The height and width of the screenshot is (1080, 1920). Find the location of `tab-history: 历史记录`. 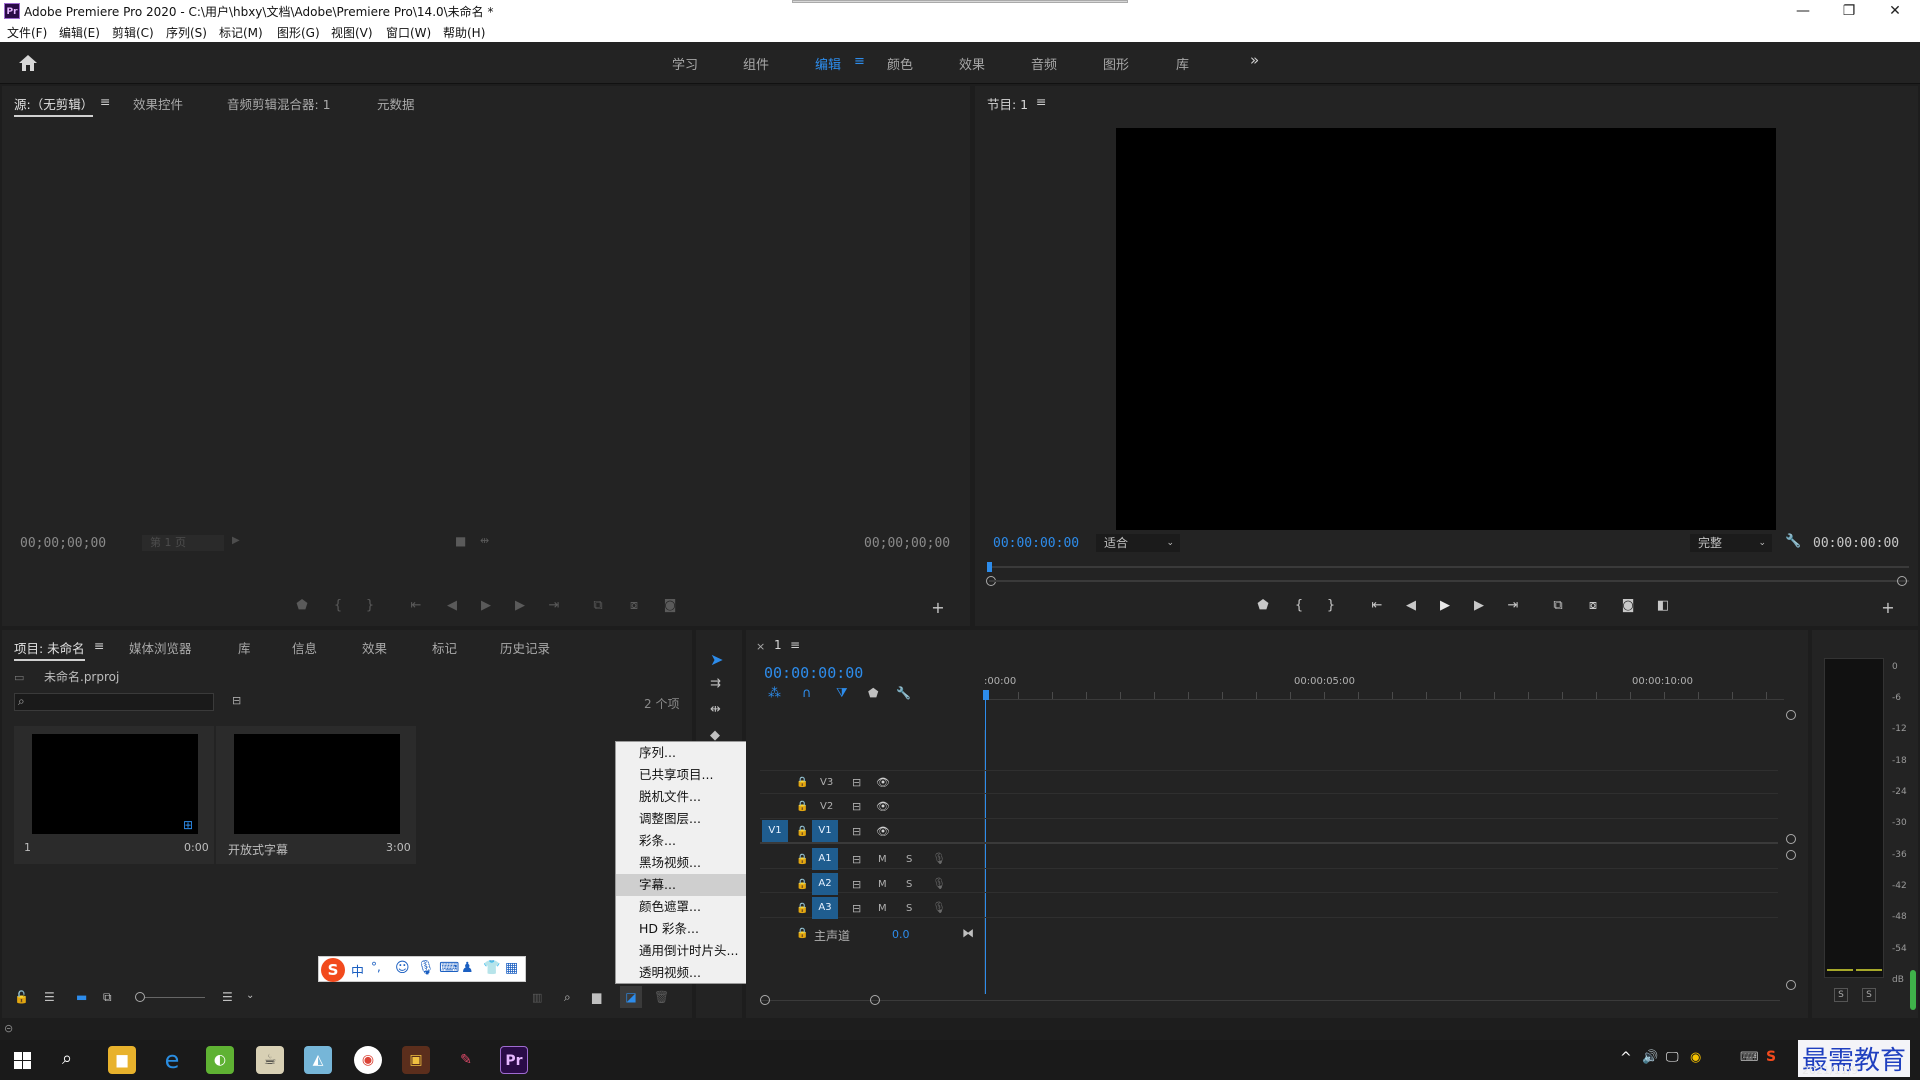

tab-history: 历史记录 is located at coordinates (525, 647).